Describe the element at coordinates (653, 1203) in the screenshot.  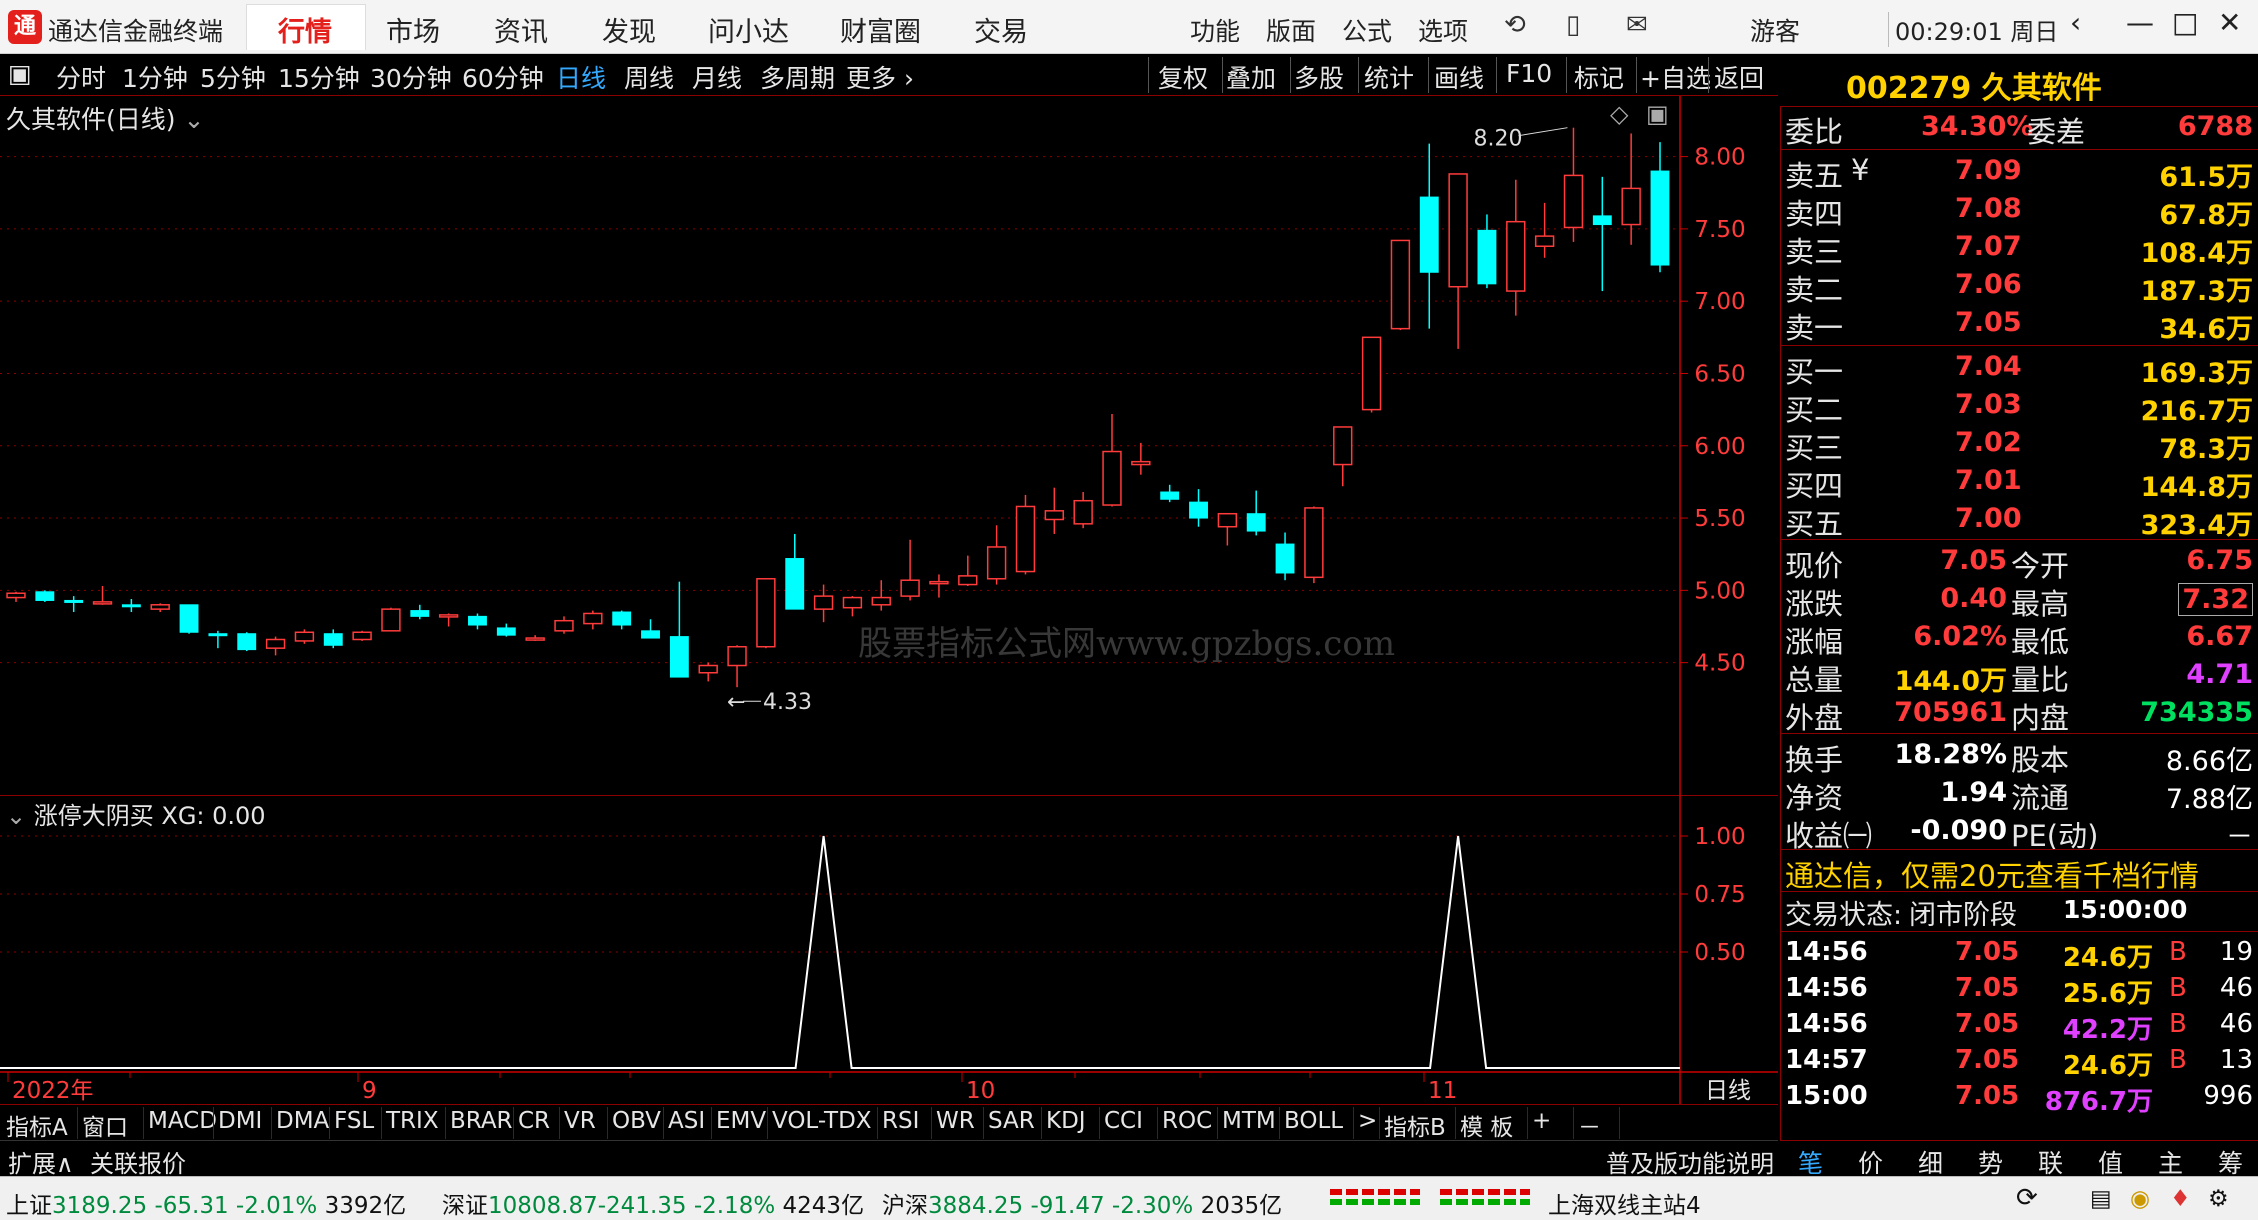
I see `sz-index: 深证10808.87-241.35 -2.18% 4243亿` at that location.